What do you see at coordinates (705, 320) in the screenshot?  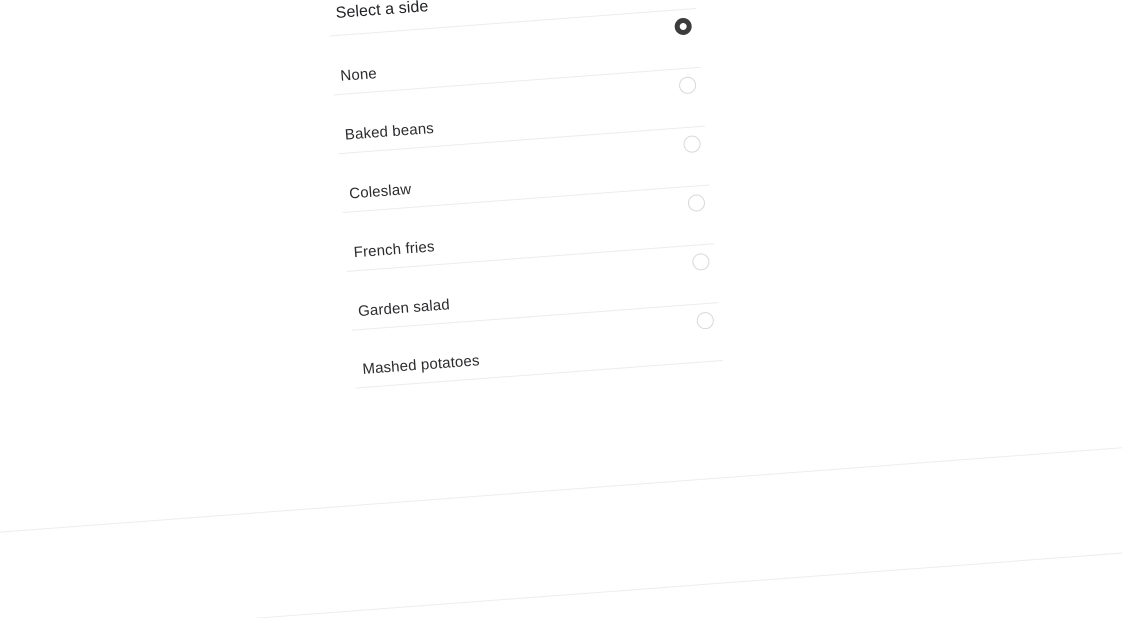 I see `radio-indicator-mashed-potatoes` at bounding box center [705, 320].